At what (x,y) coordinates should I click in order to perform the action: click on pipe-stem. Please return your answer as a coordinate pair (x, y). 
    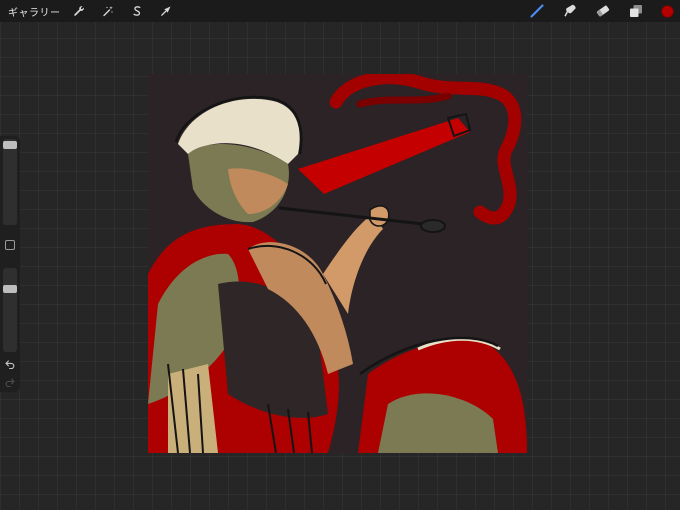
    Looking at the image, I should click on (351, 216).